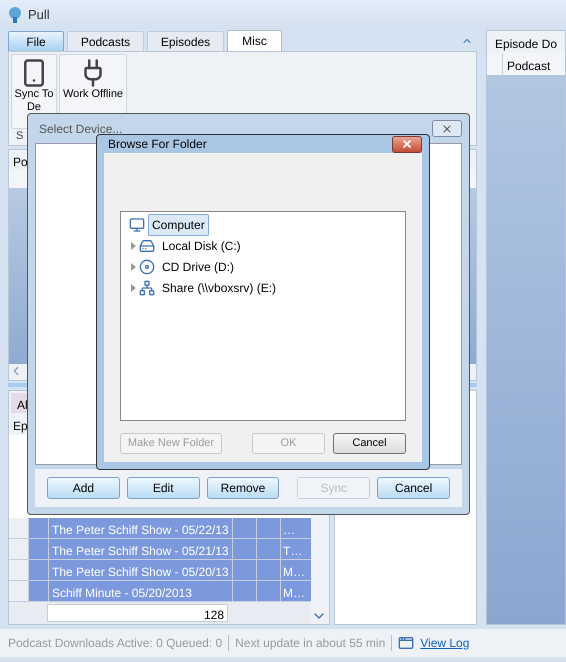 The width and height of the screenshot is (566, 662). What do you see at coordinates (20, 426) in the screenshot?
I see `panel-header: Ep` at bounding box center [20, 426].